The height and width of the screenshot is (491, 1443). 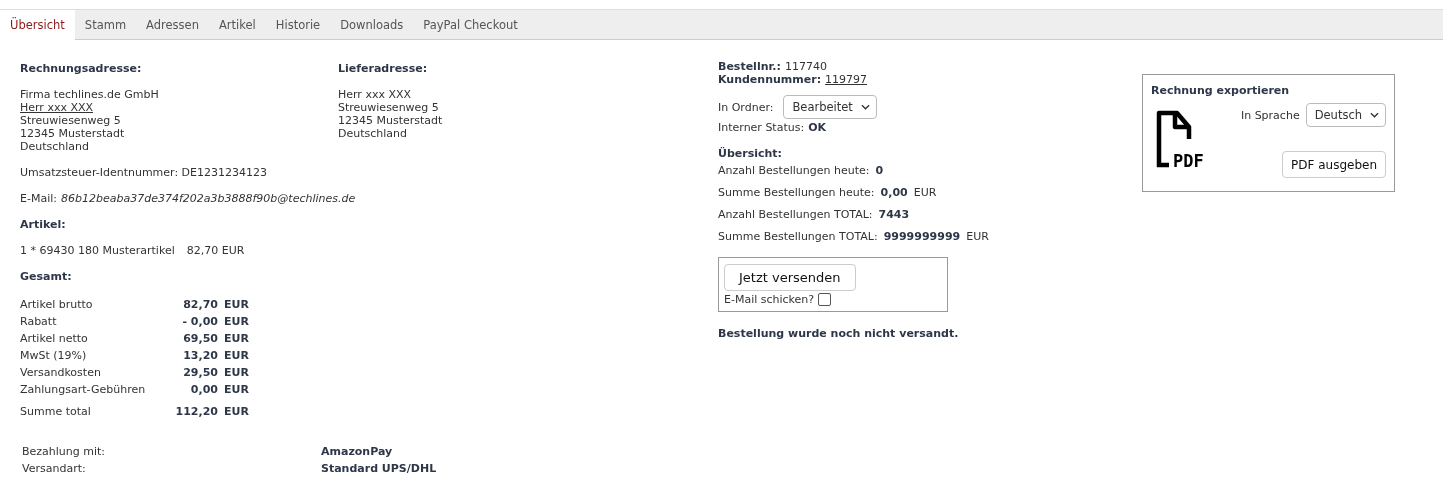 I want to click on payment-value: AmazonPay, so click(x=357, y=452).